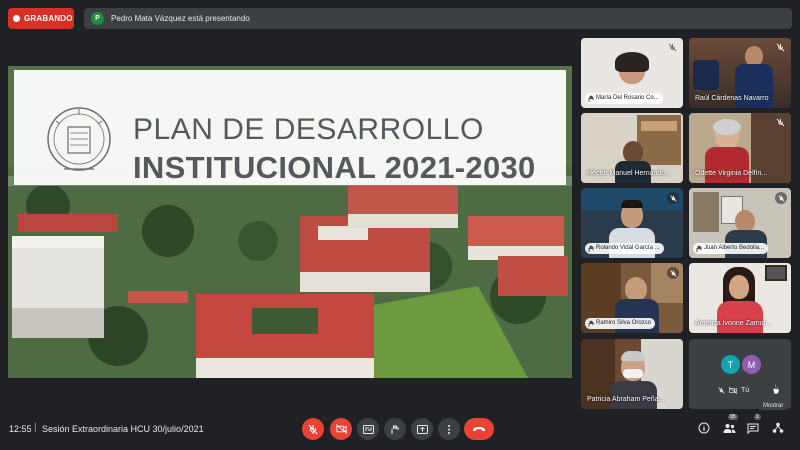  Describe the element at coordinates (48, 18) in the screenshot. I see `recording-label: GRABANDO` at that location.